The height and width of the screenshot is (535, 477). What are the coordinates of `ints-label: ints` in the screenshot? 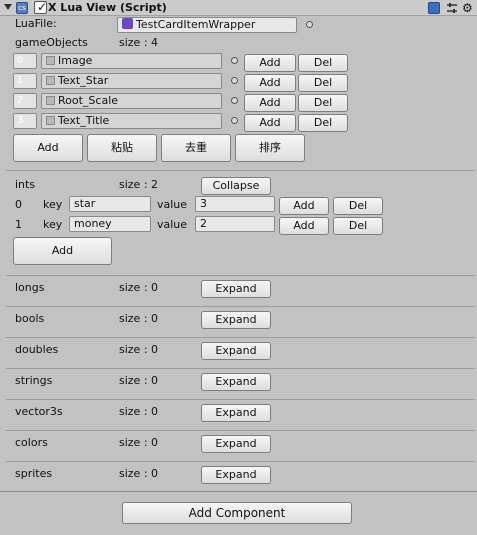 It's located at (25, 184).